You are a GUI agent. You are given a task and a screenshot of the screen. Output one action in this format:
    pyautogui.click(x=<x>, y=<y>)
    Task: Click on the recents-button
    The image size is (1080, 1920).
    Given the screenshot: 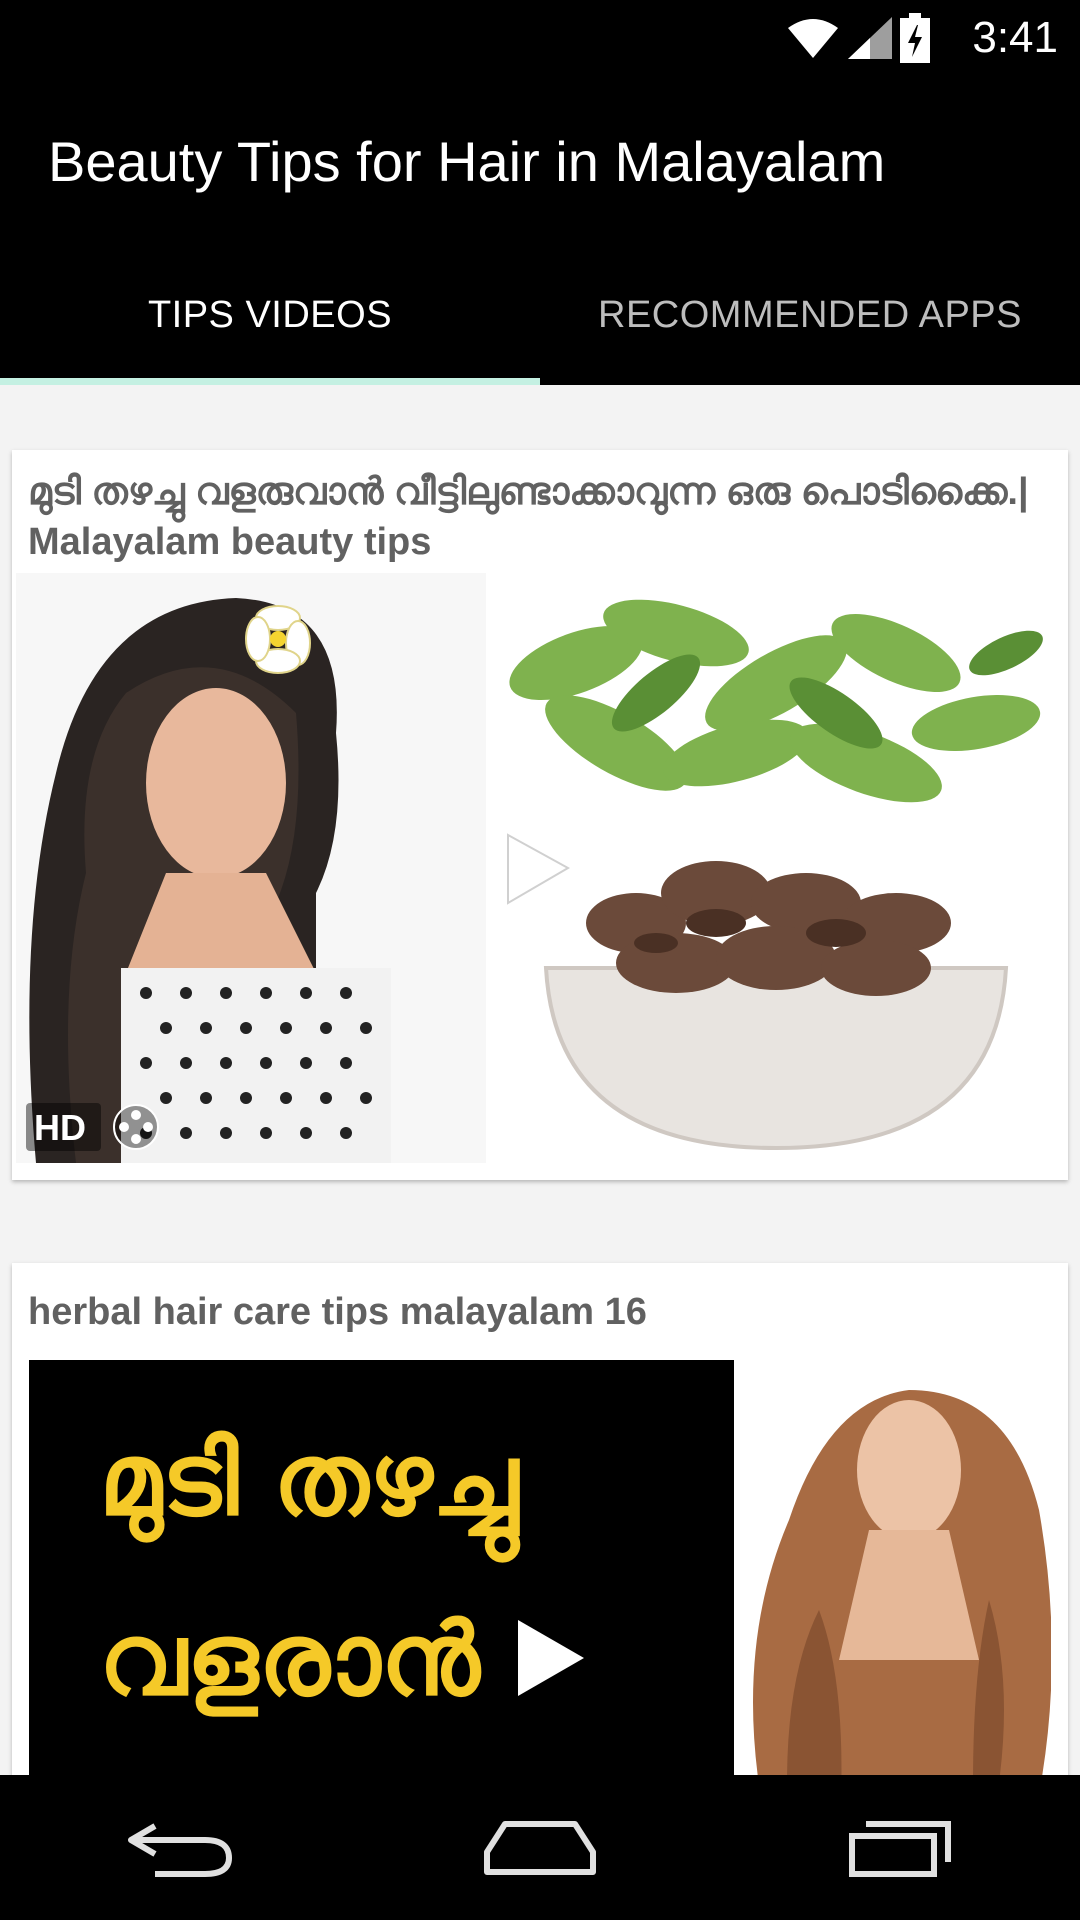 What is the action you would take?
    pyautogui.click(x=900, y=1847)
    